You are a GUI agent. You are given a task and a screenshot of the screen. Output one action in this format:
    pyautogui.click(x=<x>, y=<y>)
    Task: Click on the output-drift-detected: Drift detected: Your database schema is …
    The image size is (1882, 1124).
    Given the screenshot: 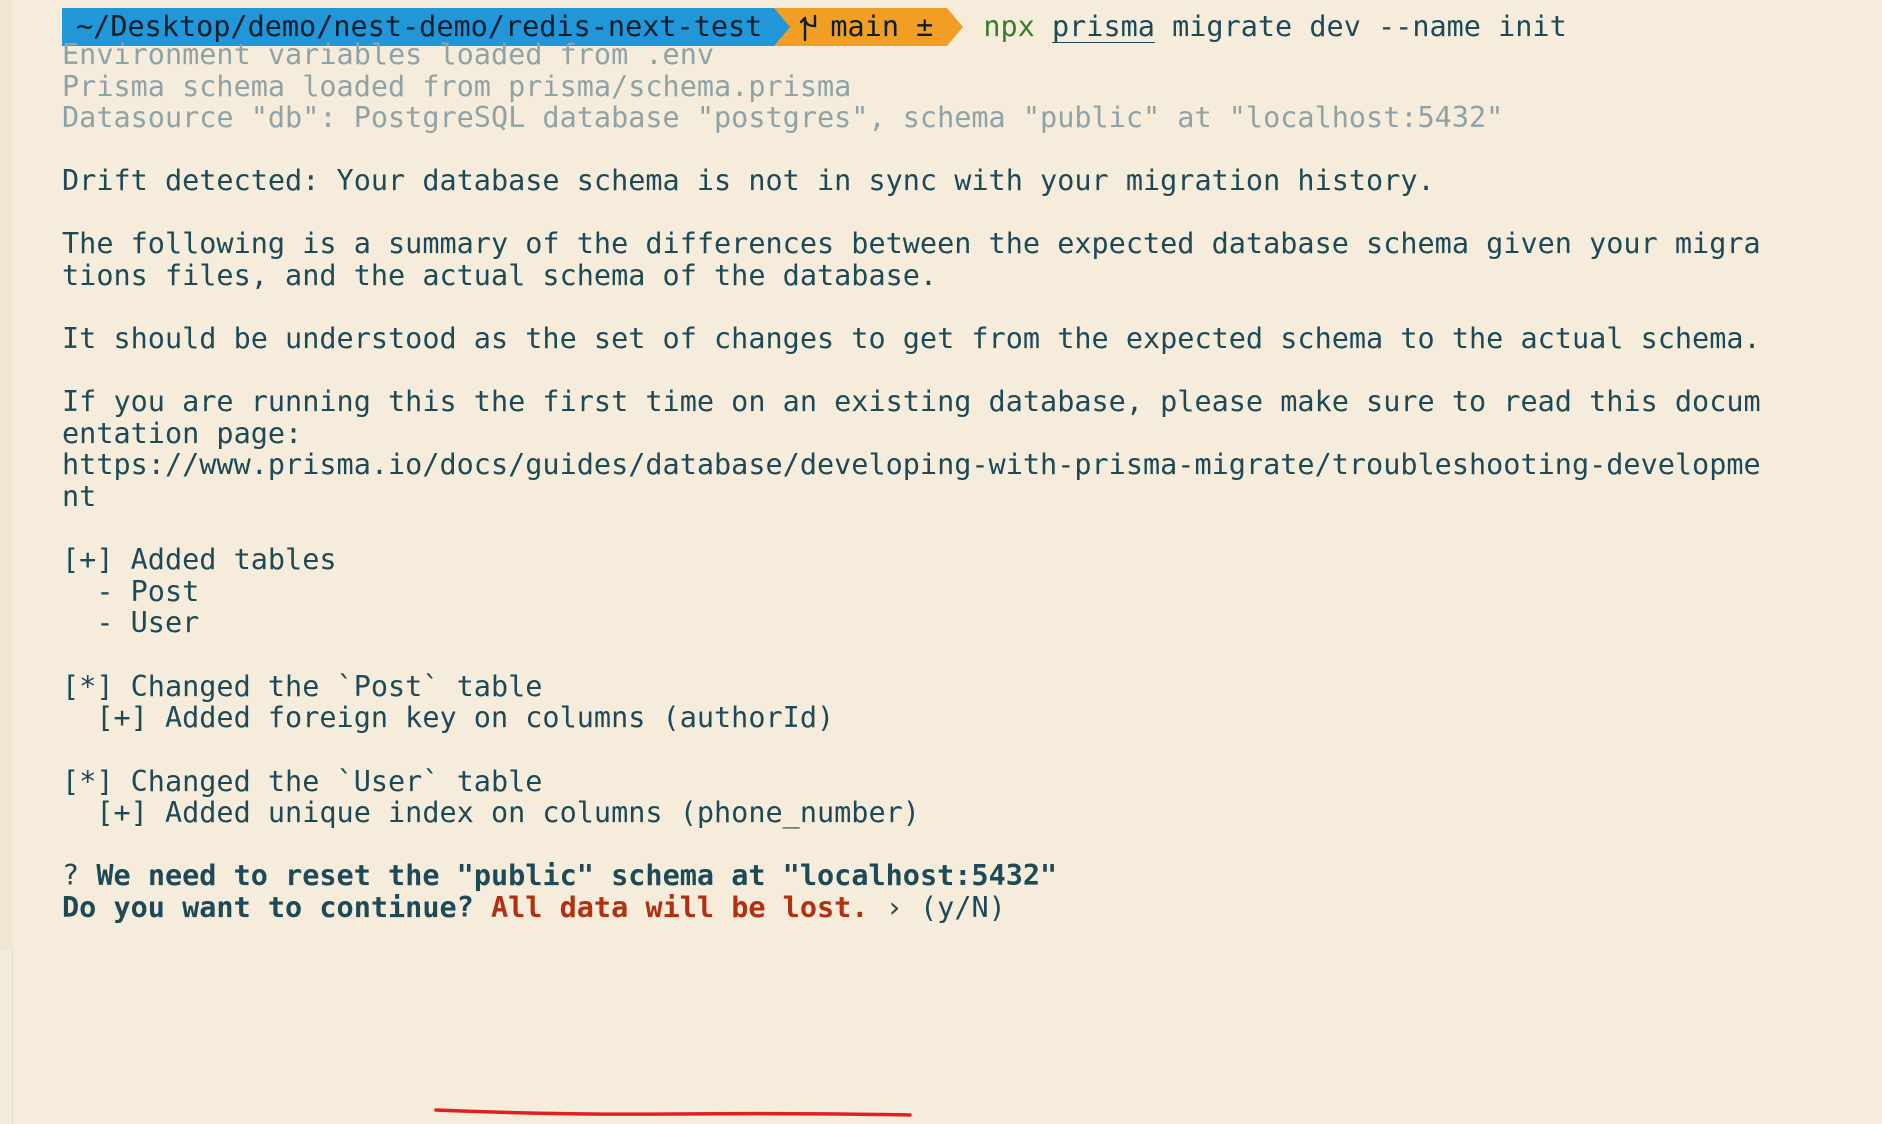 What is the action you would take?
    pyautogui.click(x=748, y=180)
    